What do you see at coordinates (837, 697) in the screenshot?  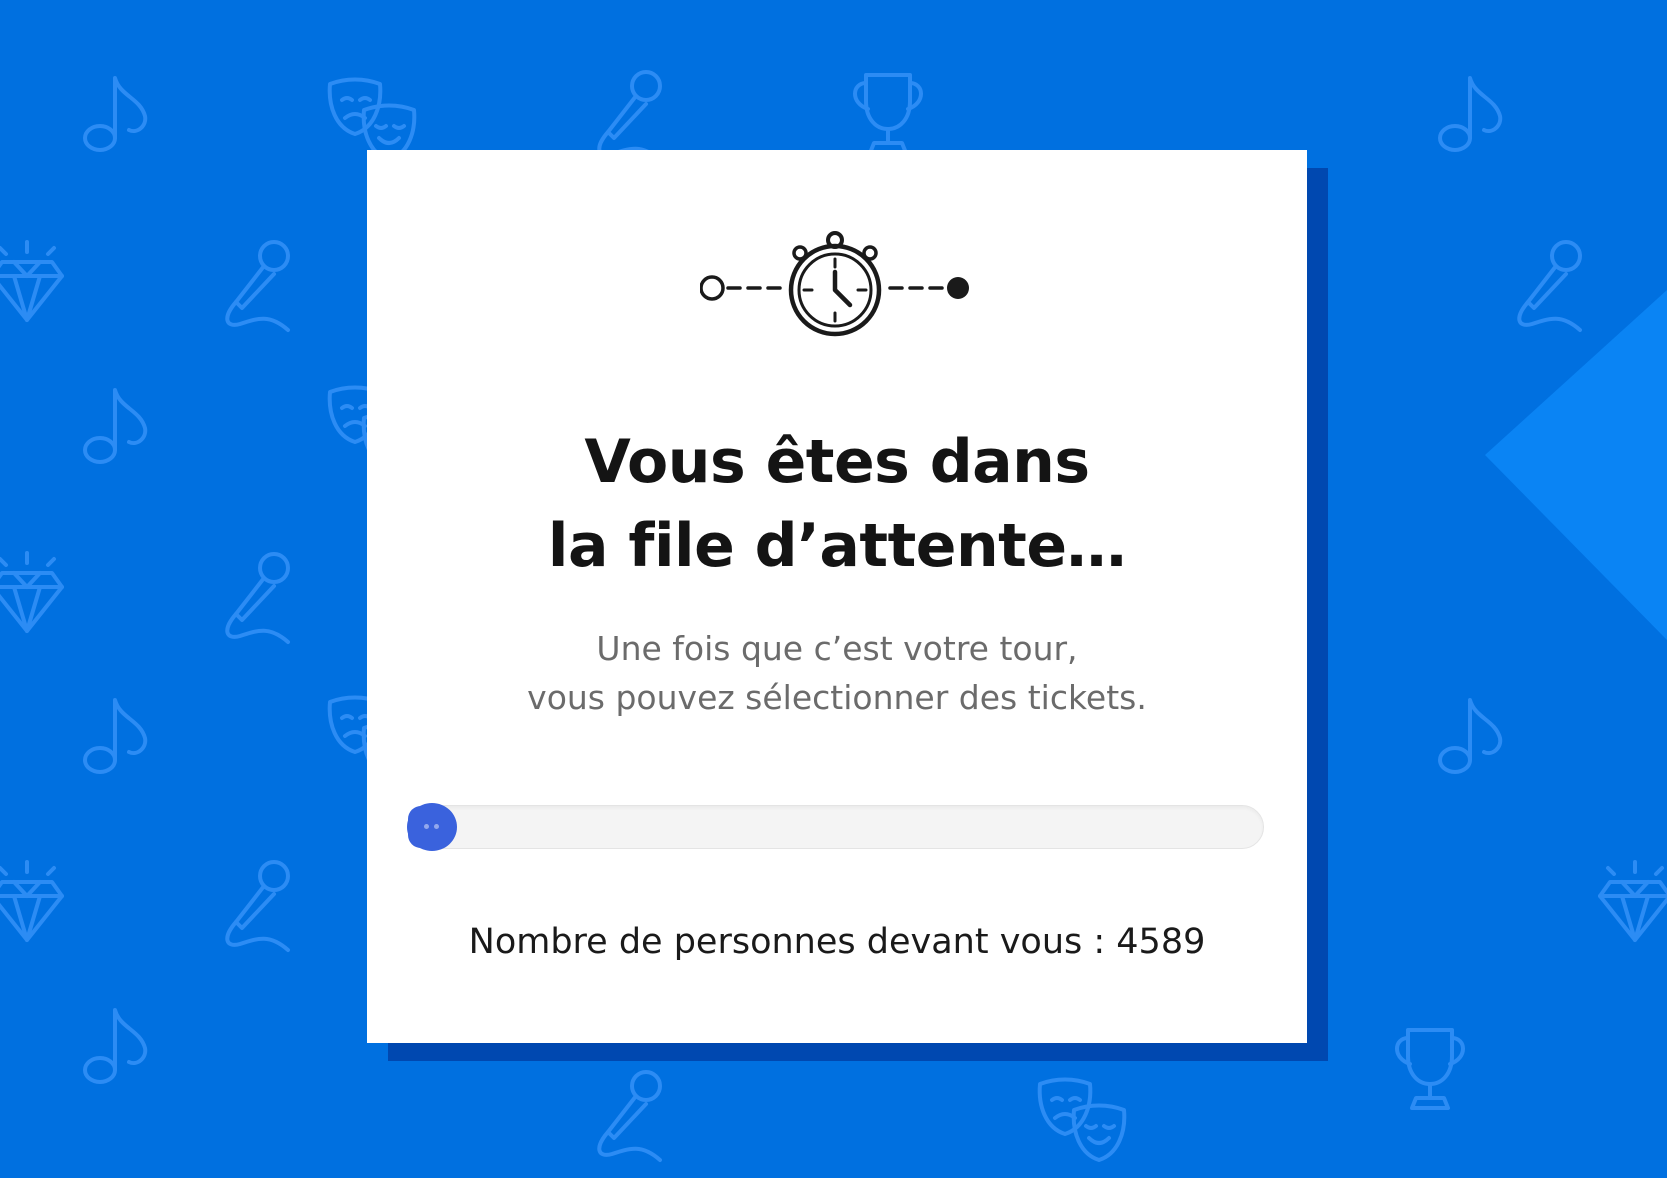 I see `subtitle-line-2: vous pouvez sélectionner des tickets.` at bounding box center [837, 697].